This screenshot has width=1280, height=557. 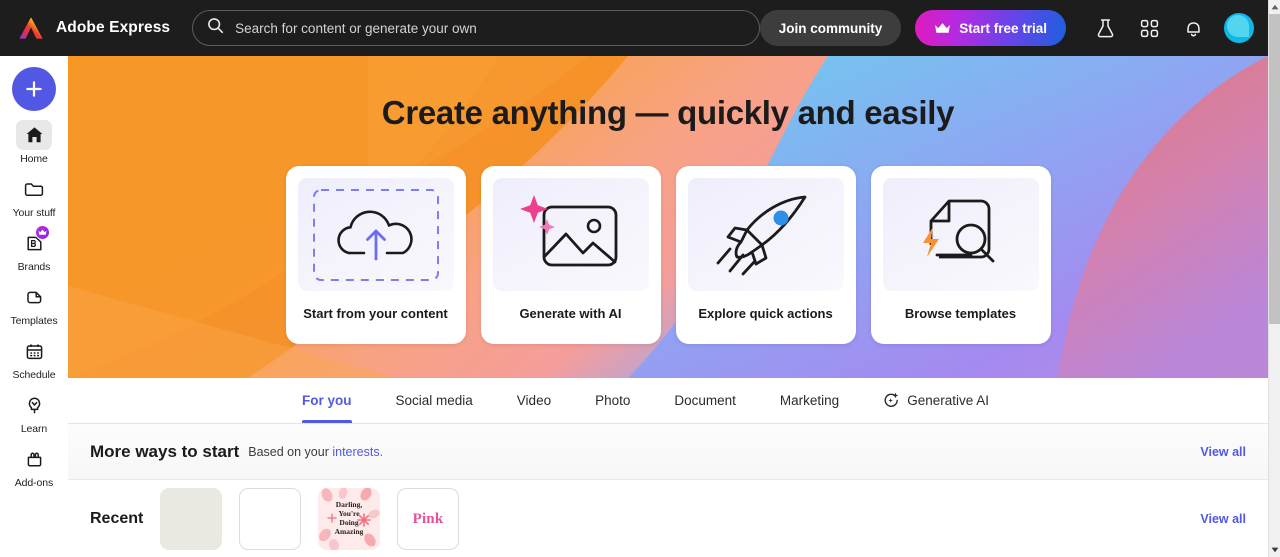 What do you see at coordinates (34, 241) in the screenshot?
I see `brand-b-icon` at bounding box center [34, 241].